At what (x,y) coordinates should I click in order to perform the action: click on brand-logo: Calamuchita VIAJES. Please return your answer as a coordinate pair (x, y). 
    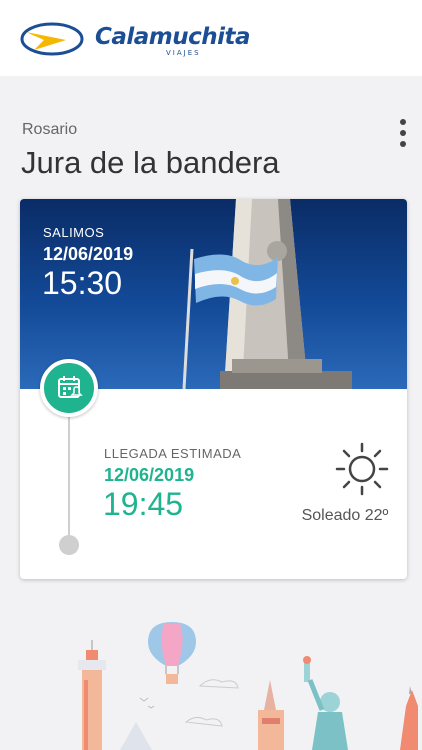
    Looking at the image, I should click on (135, 40).